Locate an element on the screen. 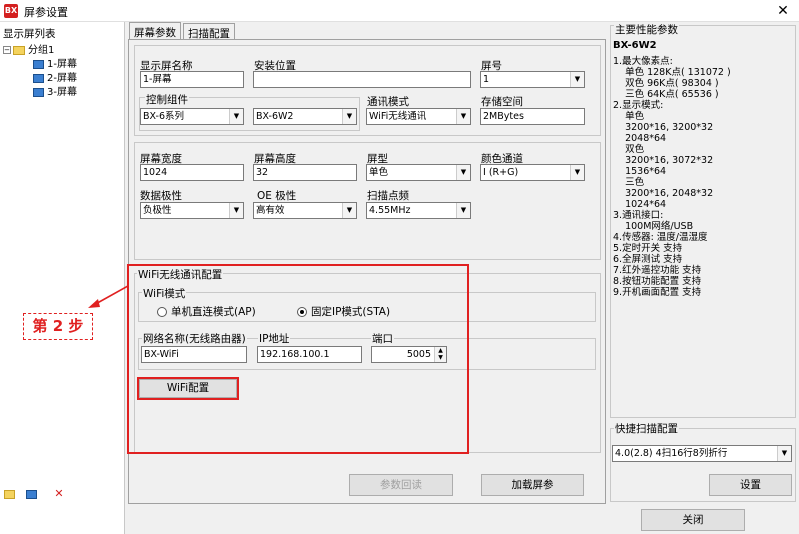 The height and width of the screenshot is (534, 799). highlight-button-box is located at coordinates (188, 388).